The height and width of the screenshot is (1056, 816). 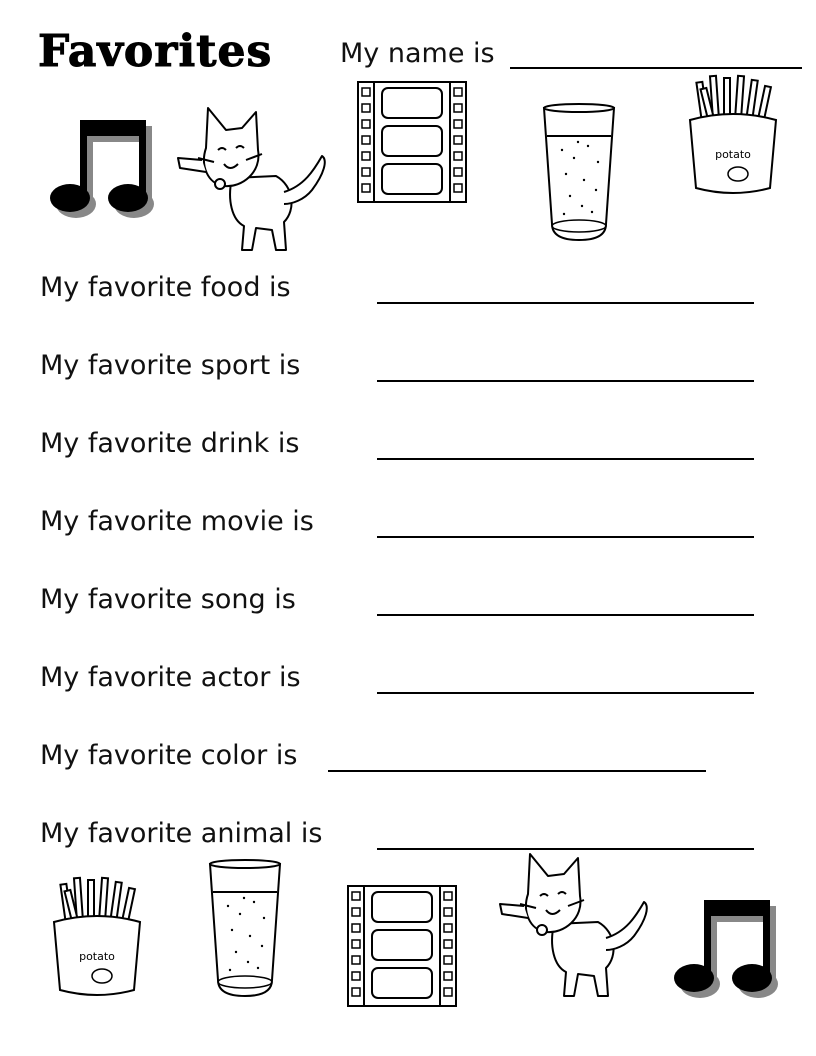 I want to click on name-answer-line, so click(x=656, y=68).